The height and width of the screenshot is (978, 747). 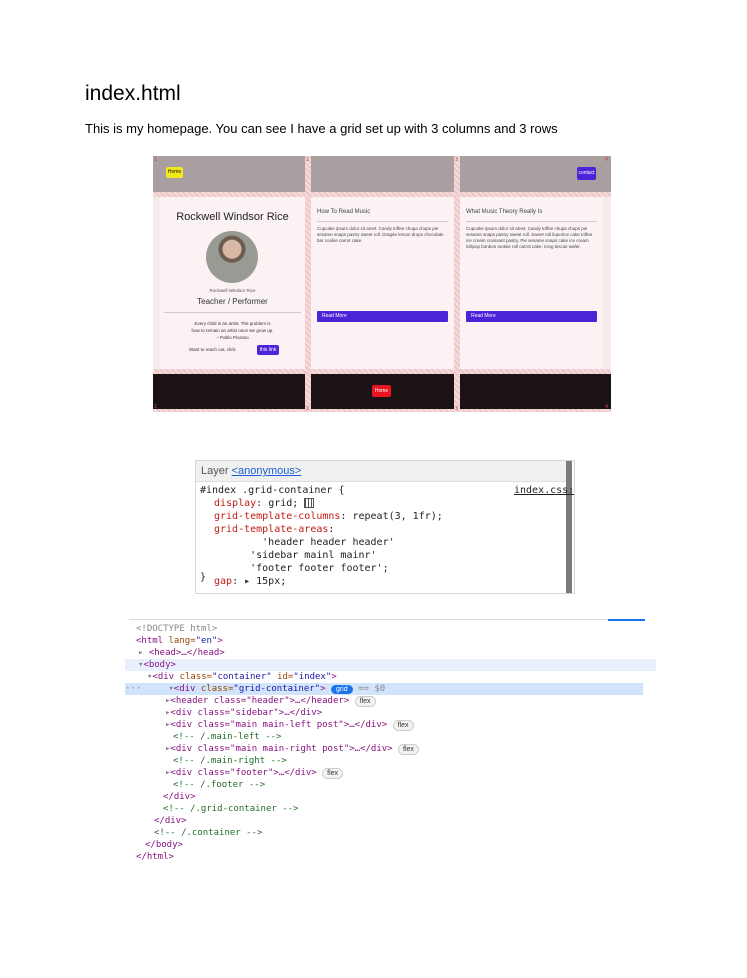 What do you see at coordinates (164, 845) in the screenshot?
I see `dom-tag: </body>` at bounding box center [164, 845].